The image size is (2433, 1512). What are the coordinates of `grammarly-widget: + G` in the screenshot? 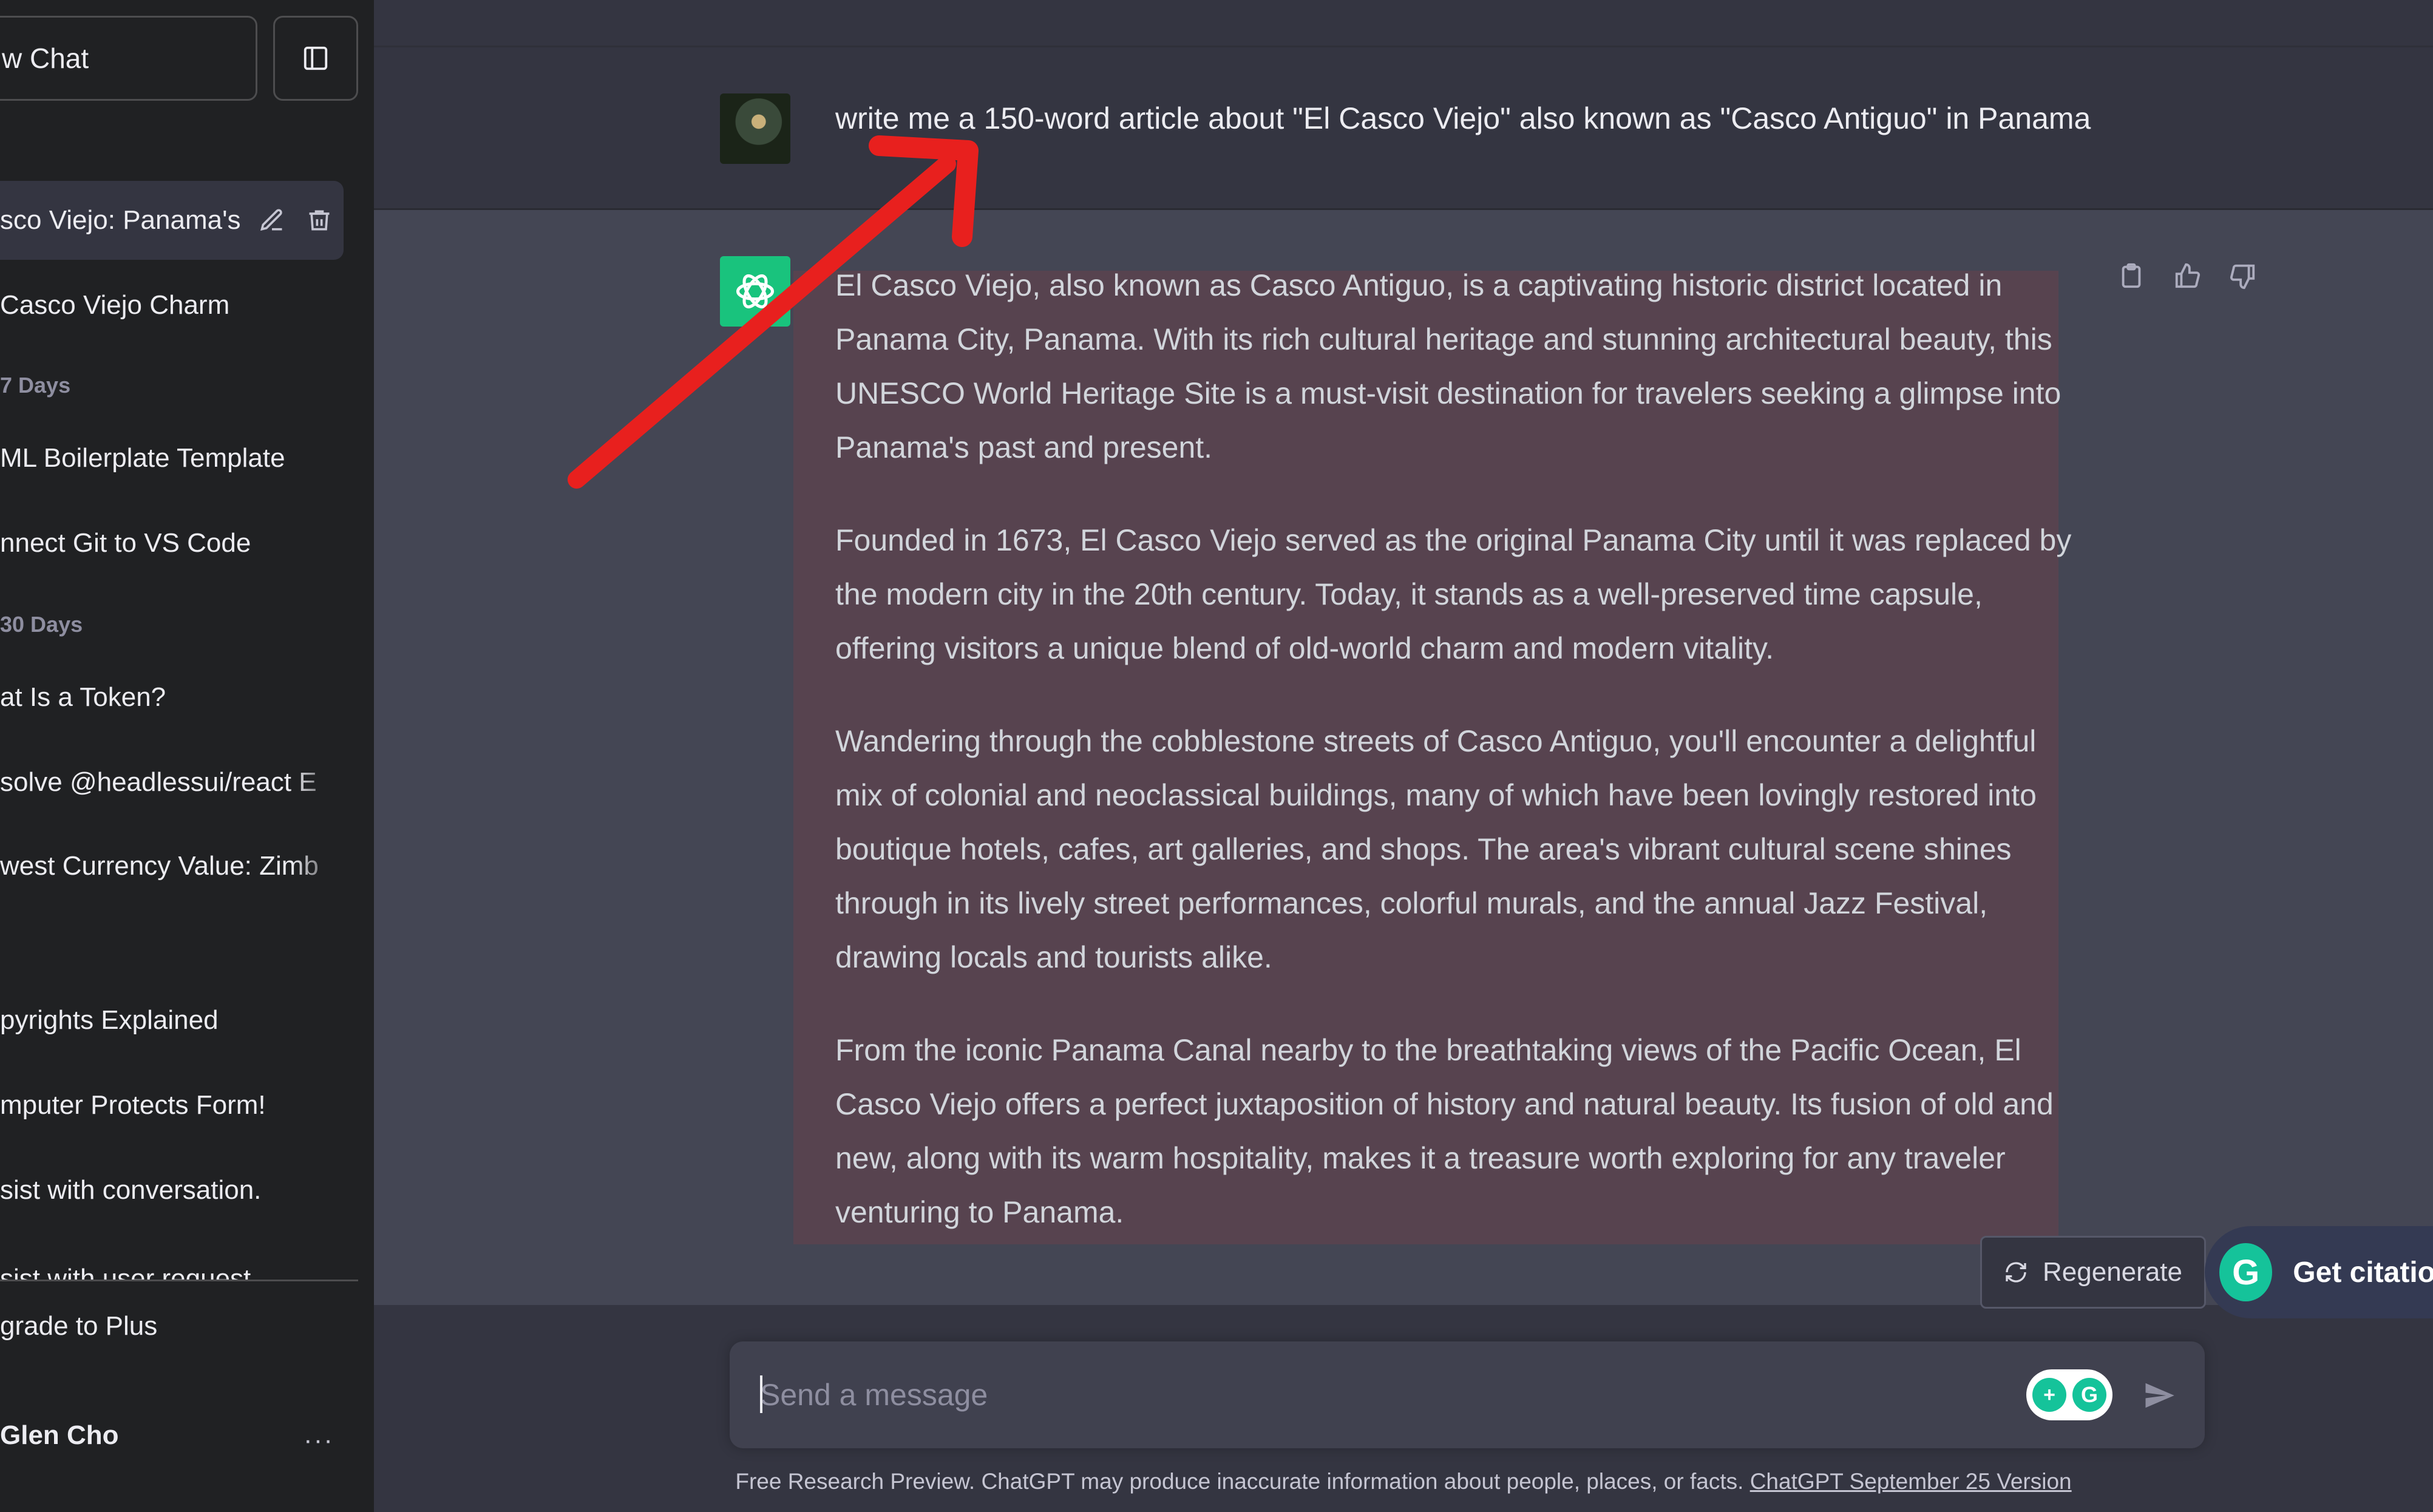 It's located at (2069, 1395).